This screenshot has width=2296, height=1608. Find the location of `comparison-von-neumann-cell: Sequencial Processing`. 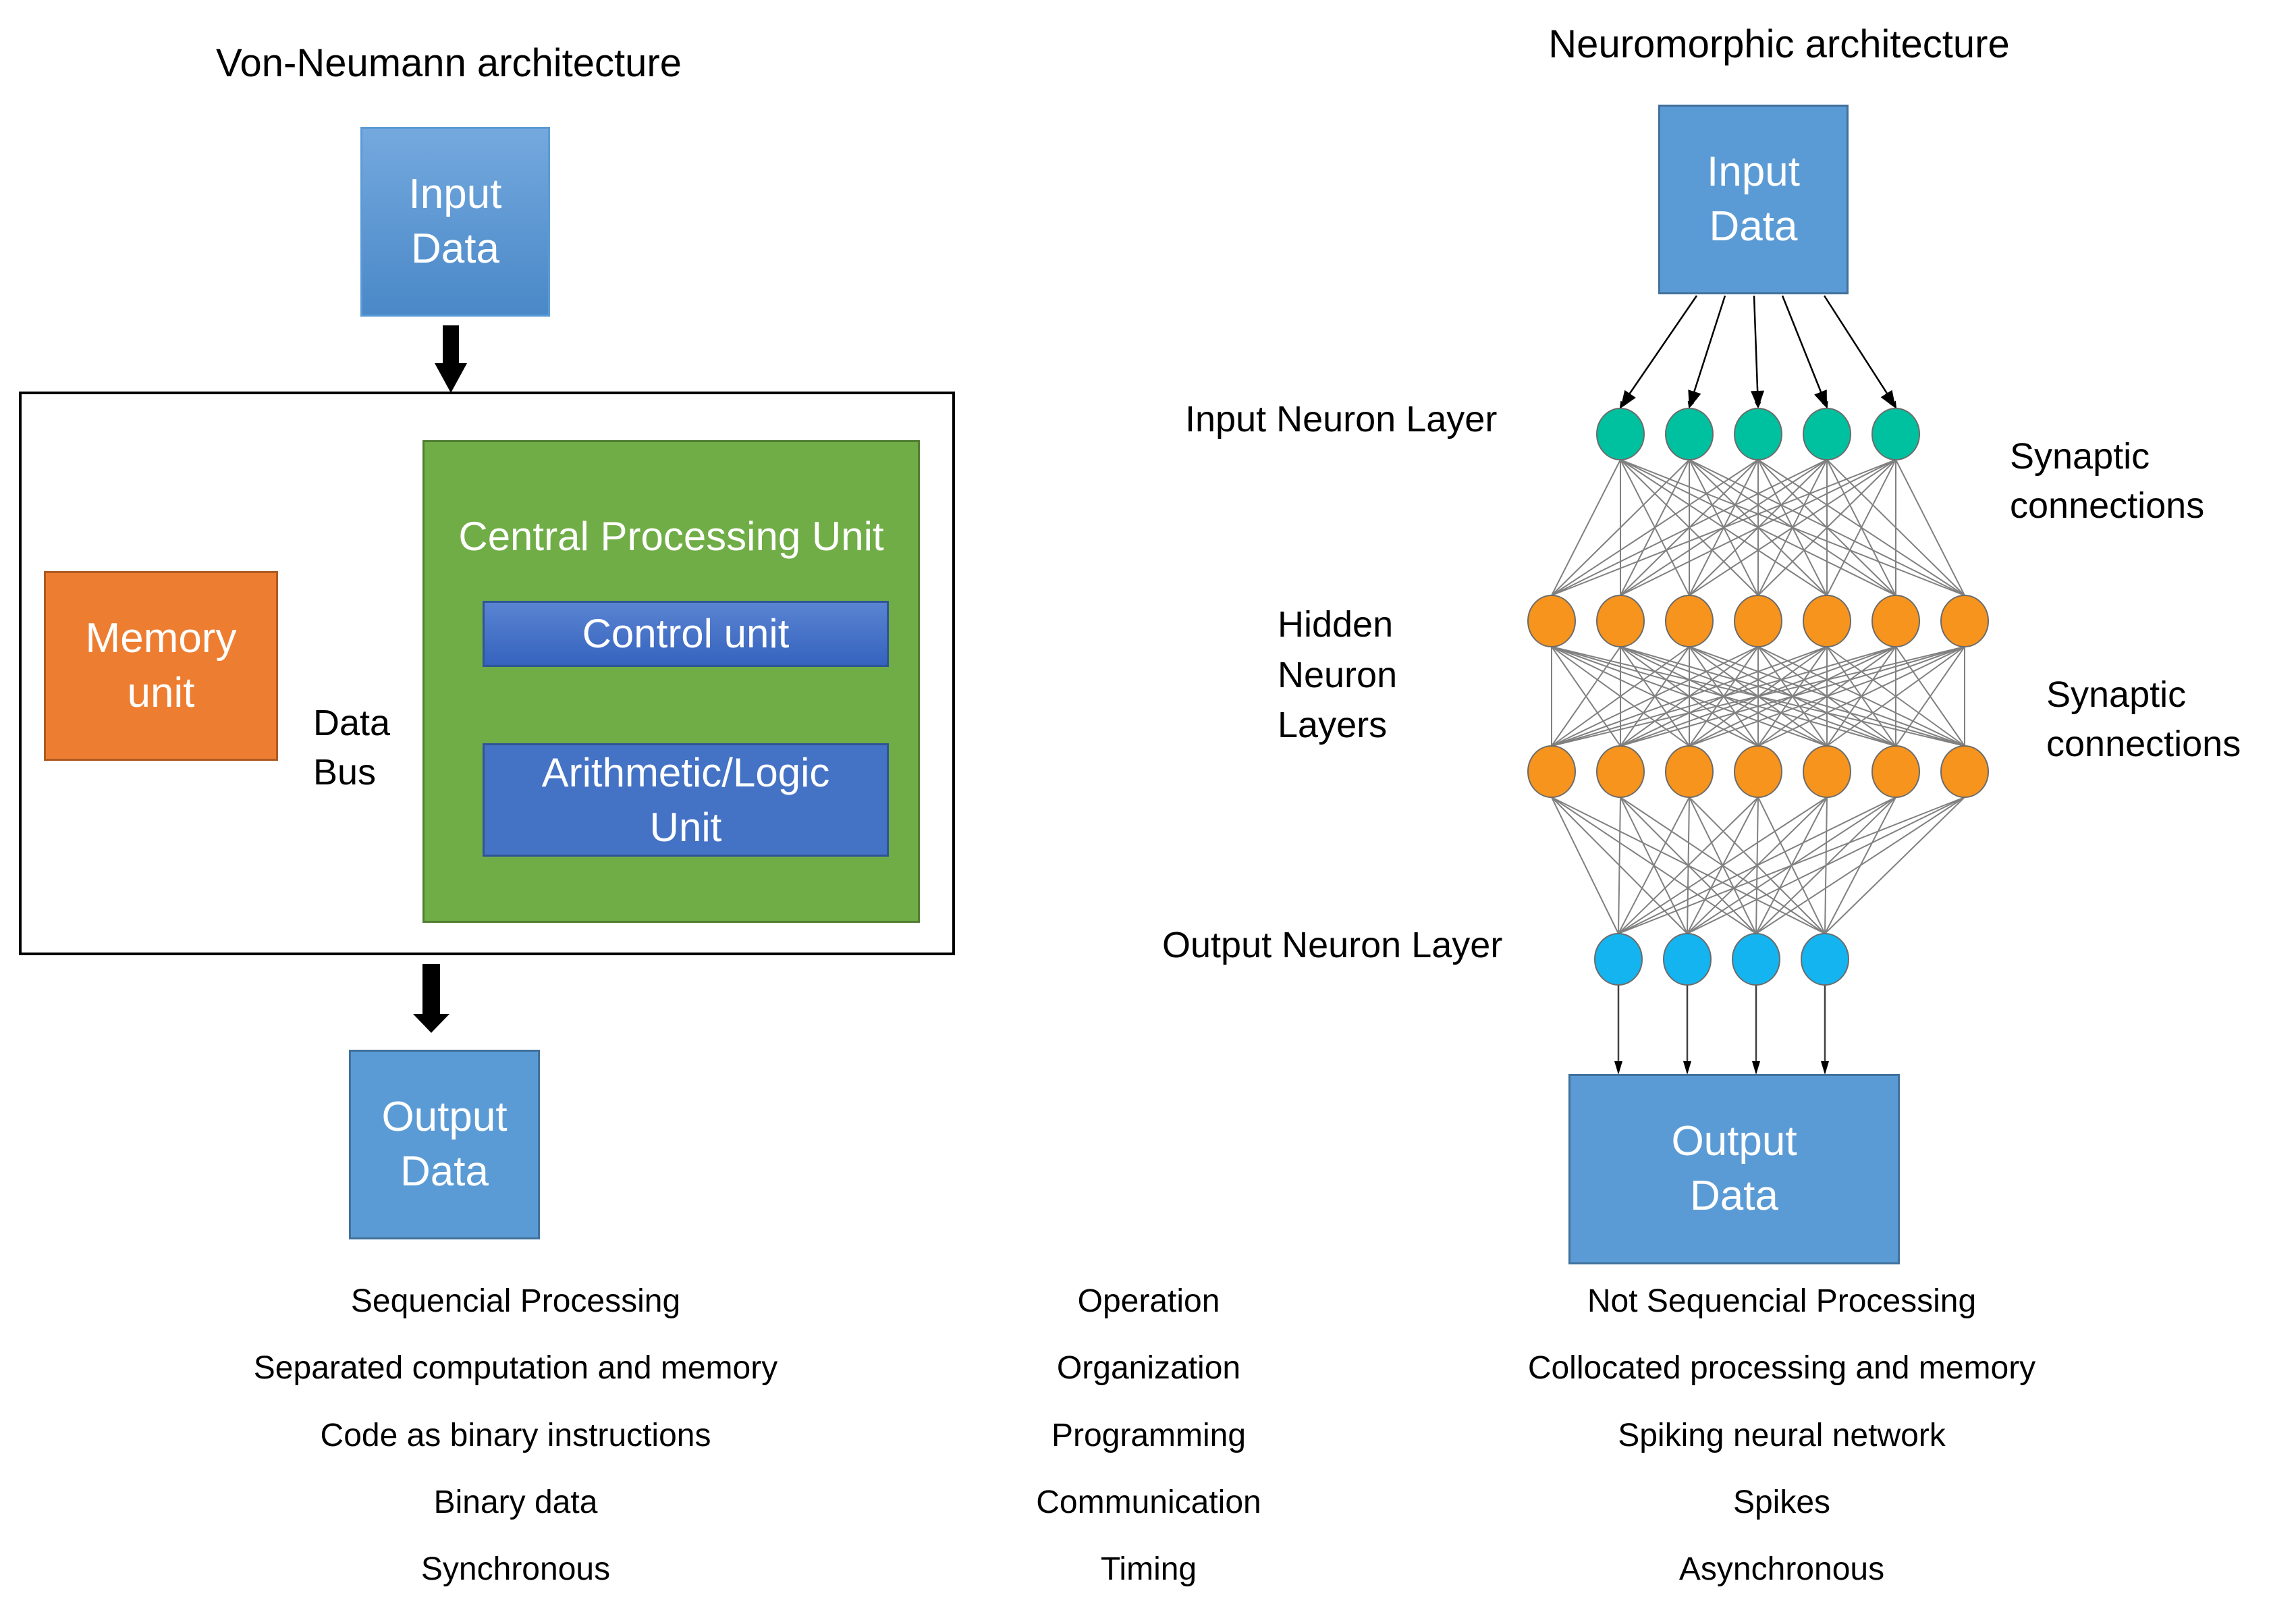

comparison-von-neumann-cell: Sequencial Processing is located at coordinates (515, 1301).